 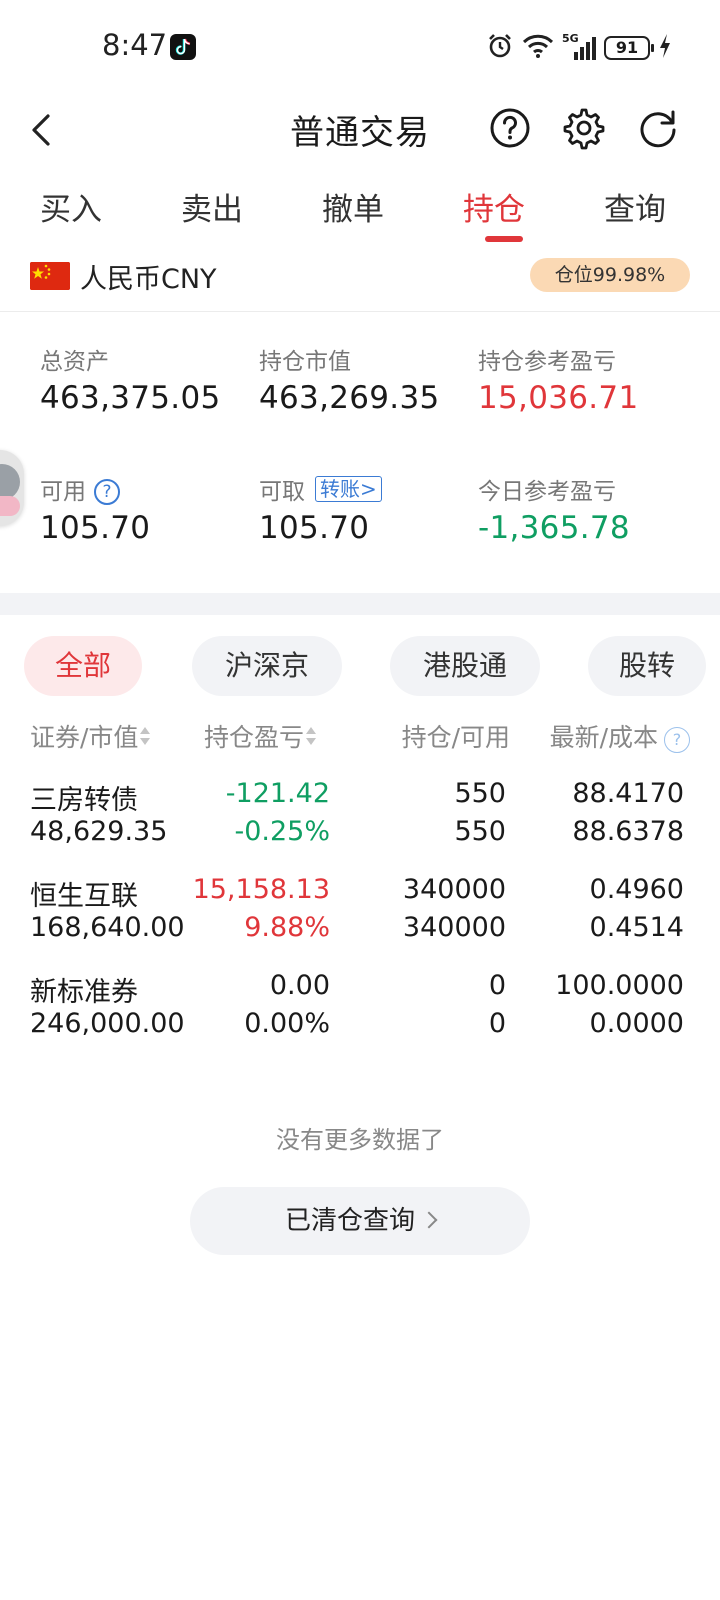 I want to click on security-market-value: 48,629.35, so click(x=99, y=831).